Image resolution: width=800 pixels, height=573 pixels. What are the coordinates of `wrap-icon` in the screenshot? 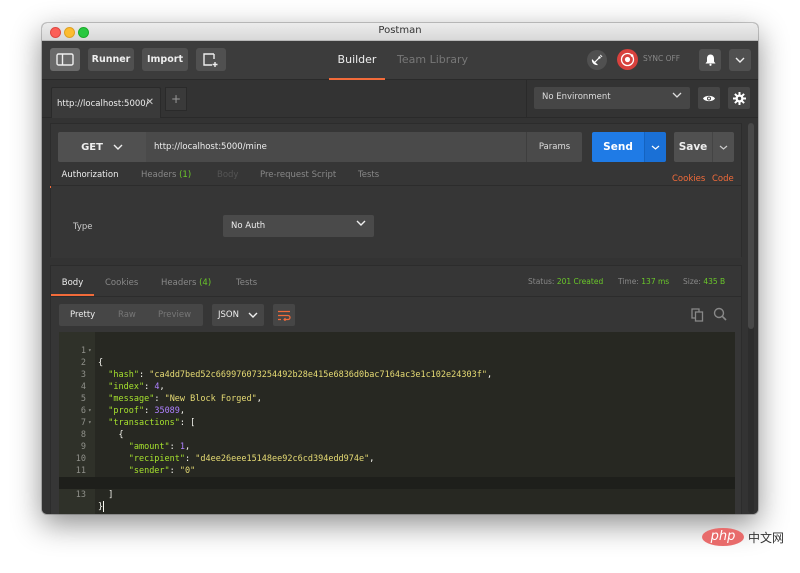 It's located at (284, 315).